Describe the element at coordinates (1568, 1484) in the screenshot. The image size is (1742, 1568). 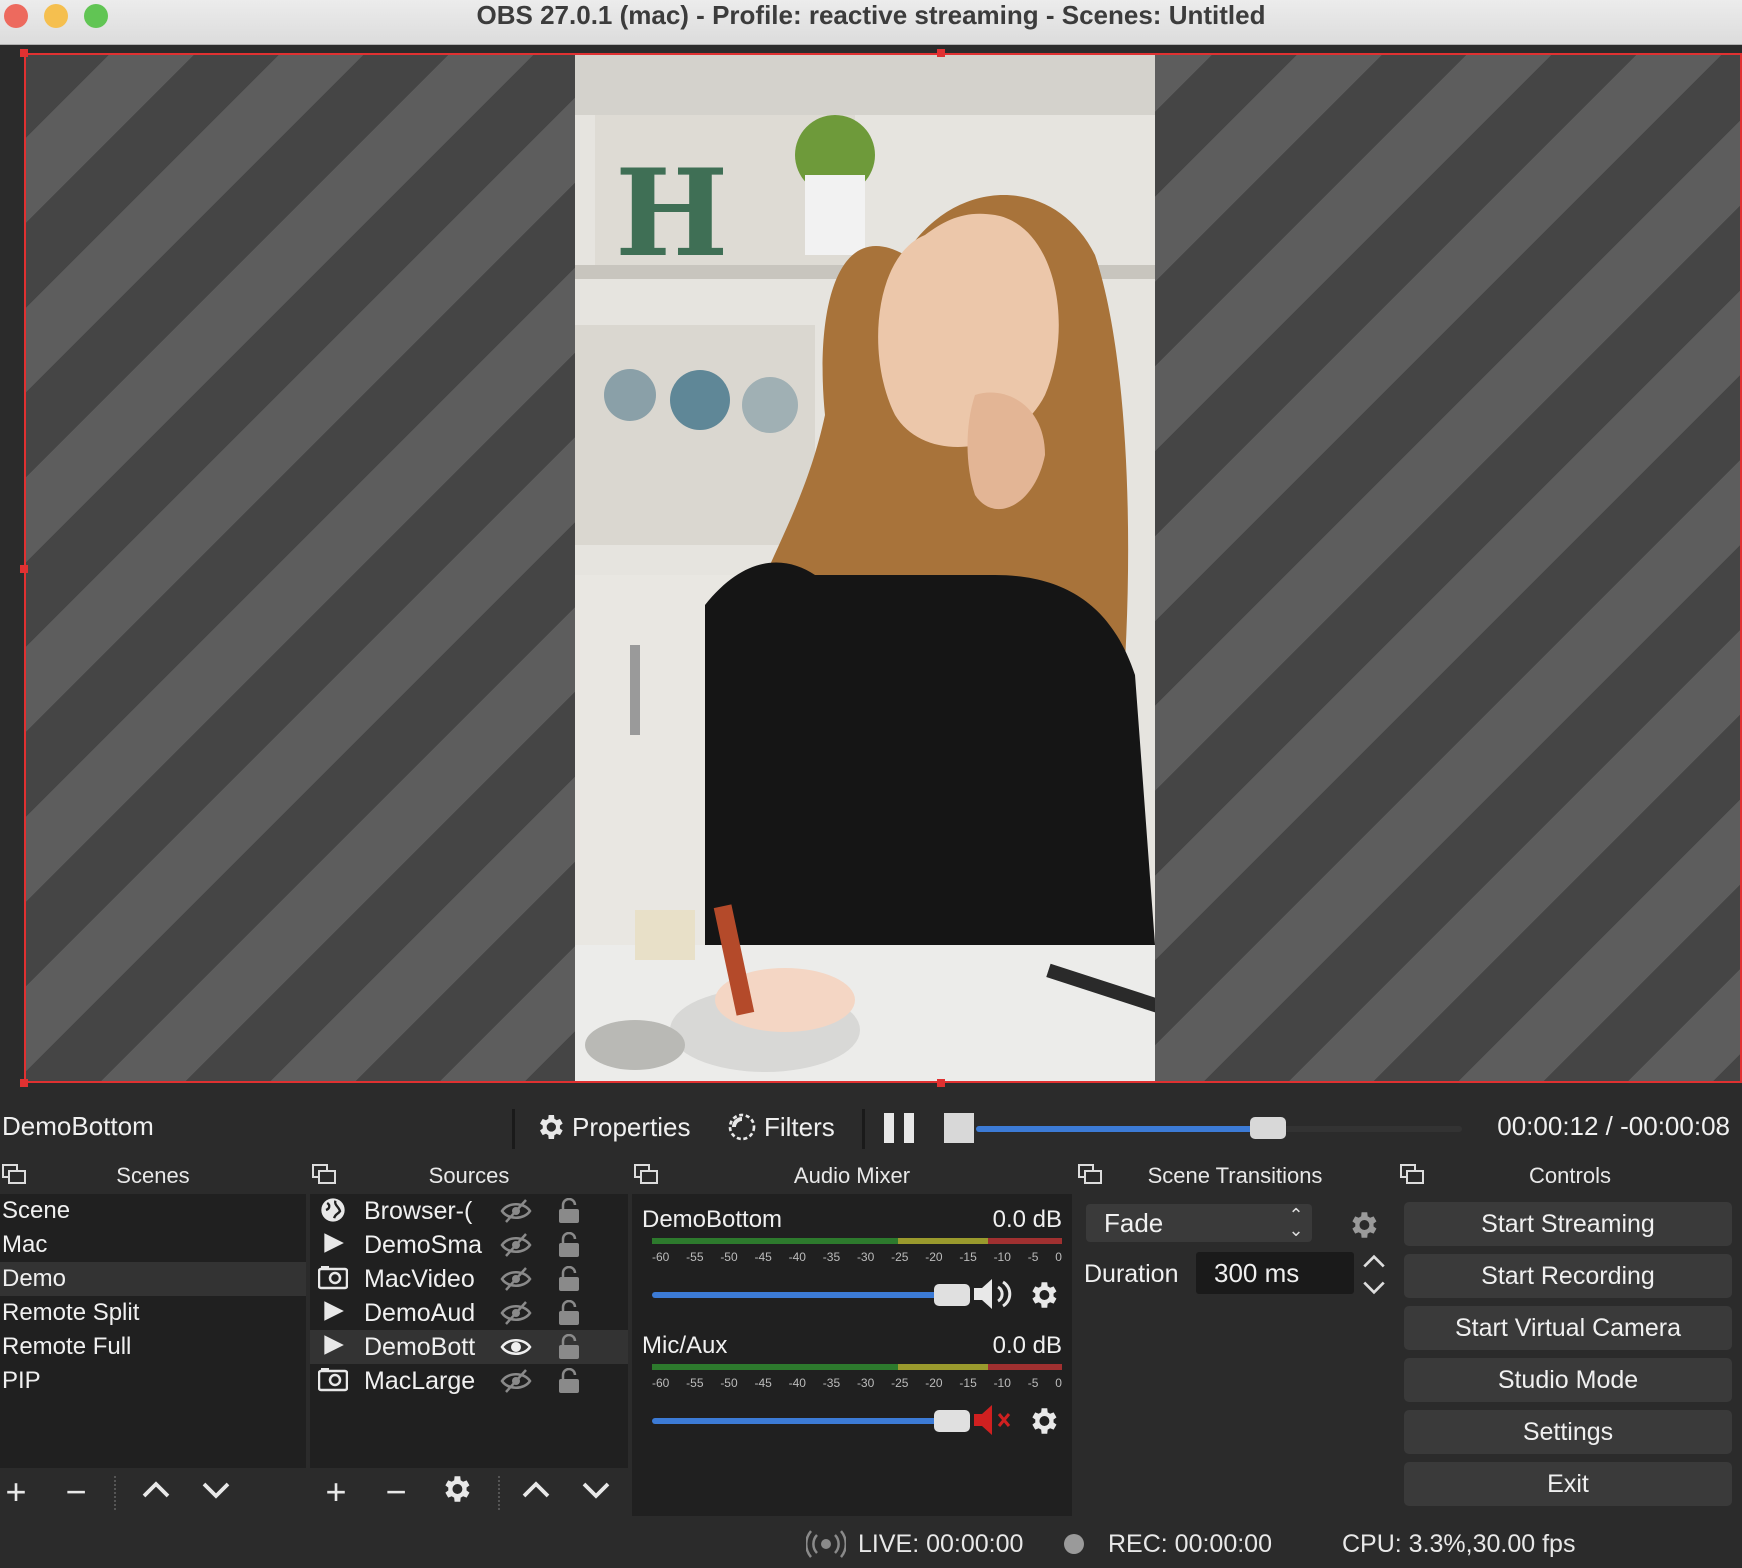
I see `exit-button: Exit` at that location.